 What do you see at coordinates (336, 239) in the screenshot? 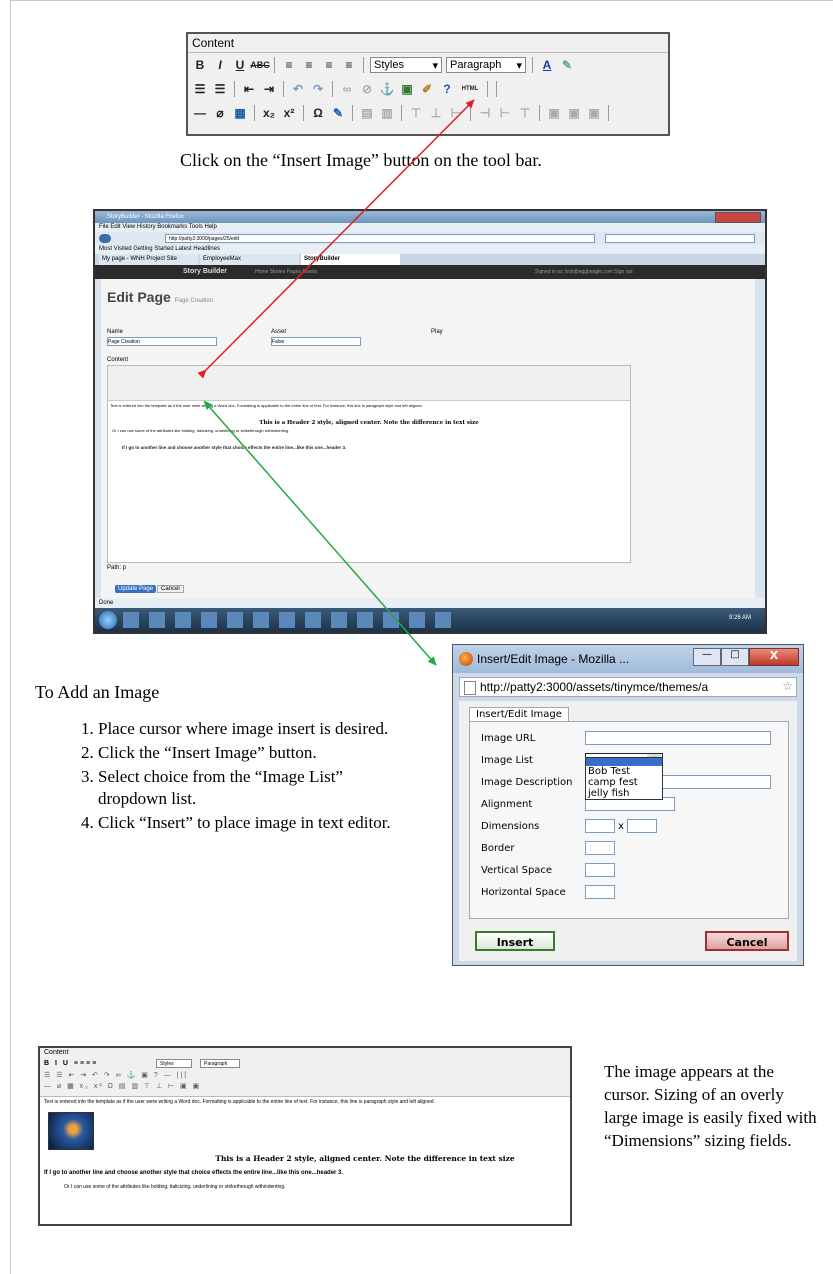
I see `red-arrow` at bounding box center [336, 239].